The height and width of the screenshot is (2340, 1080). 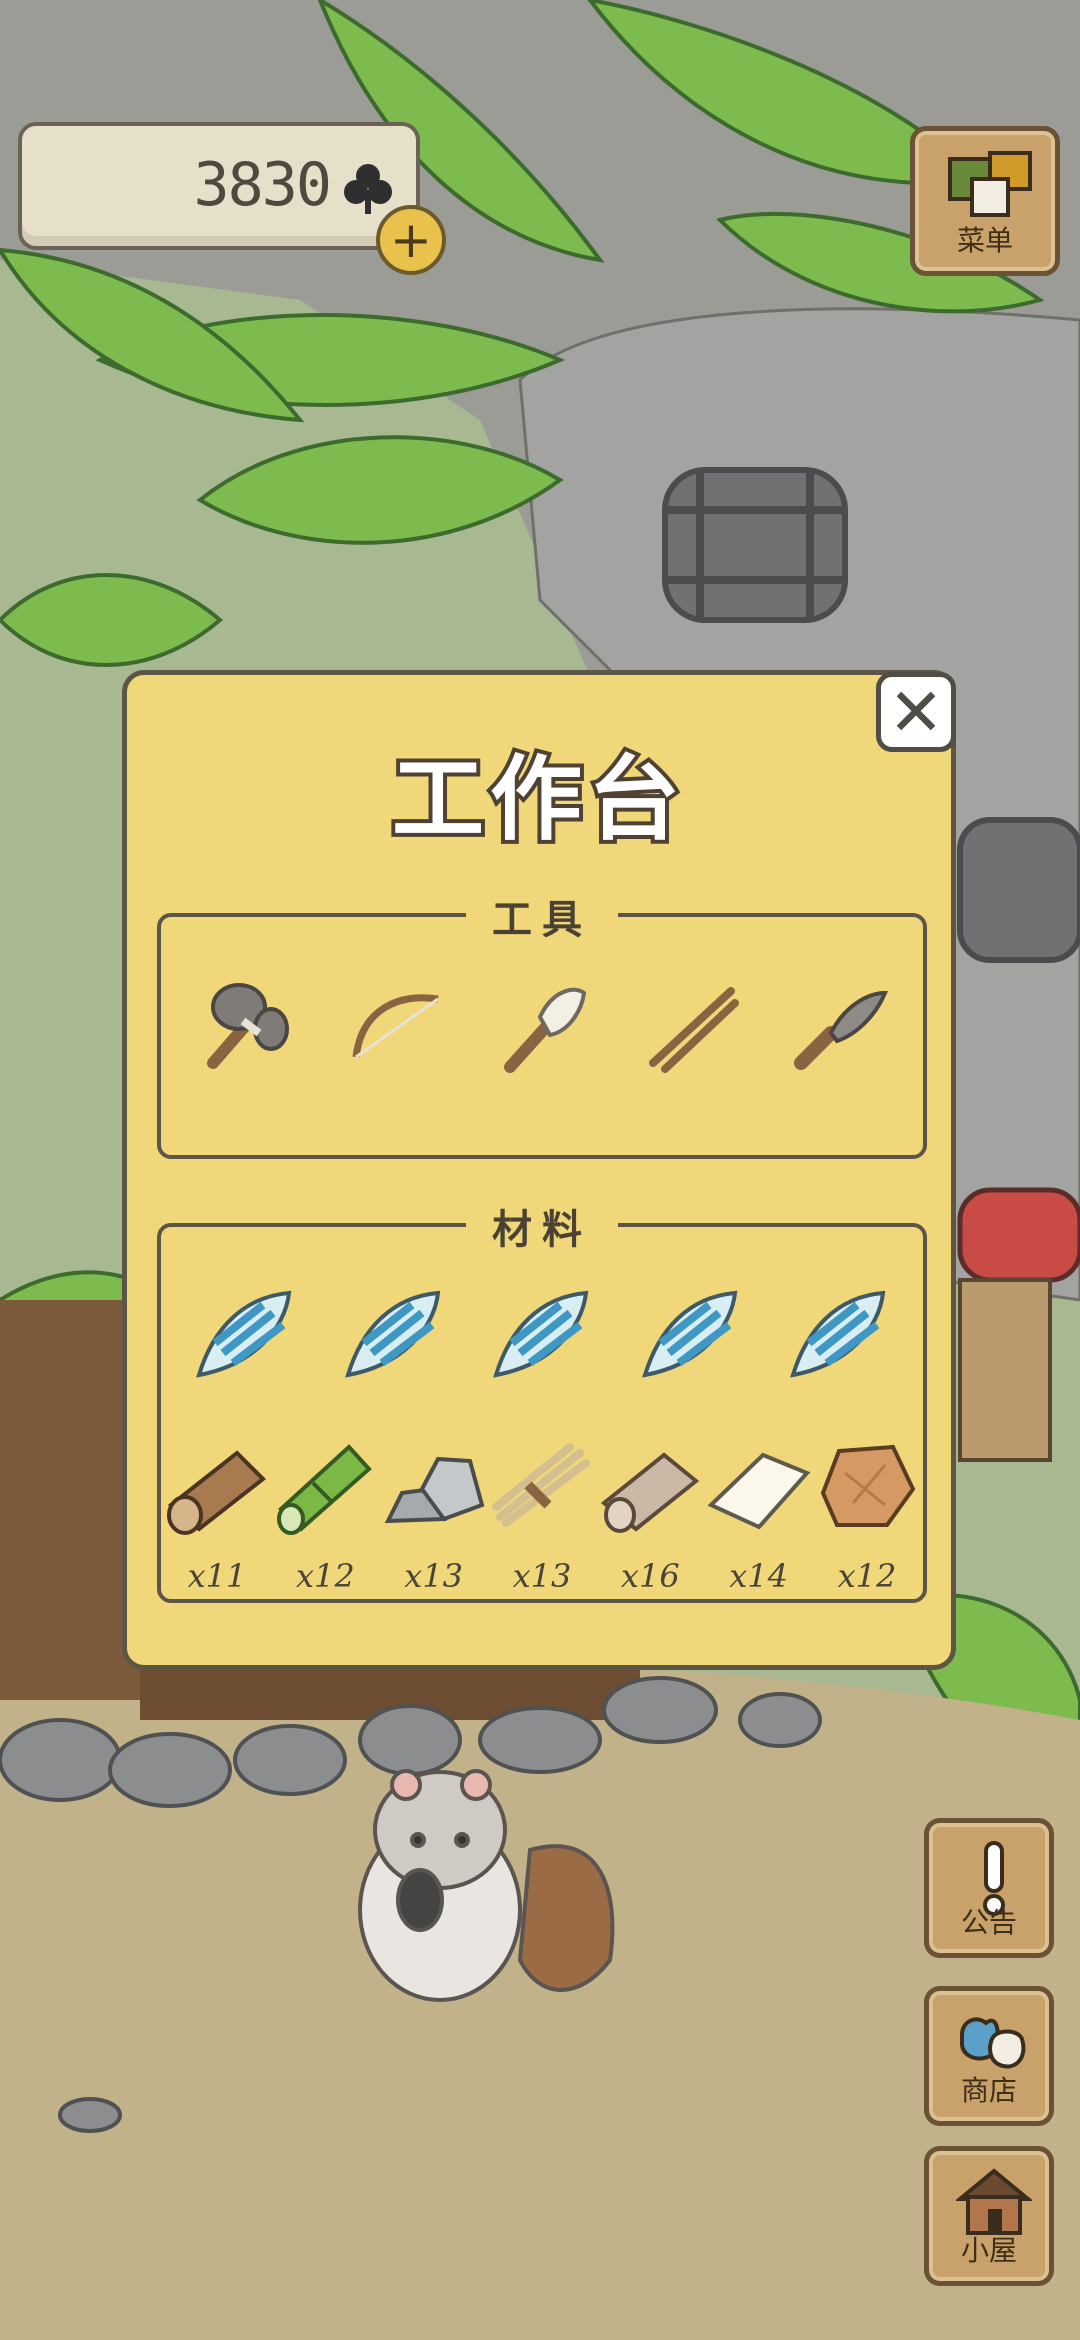 I want to click on menu-label: 菜单, so click(x=984, y=240).